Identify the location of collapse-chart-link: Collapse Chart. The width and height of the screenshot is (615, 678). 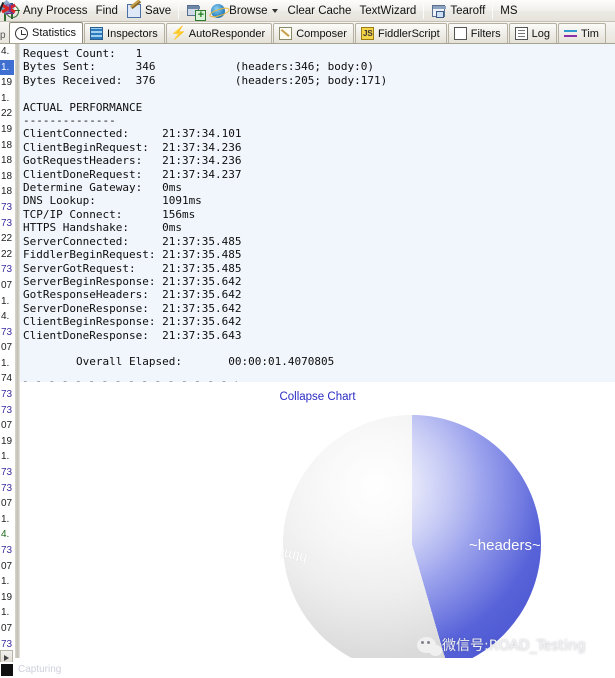
(317, 397).